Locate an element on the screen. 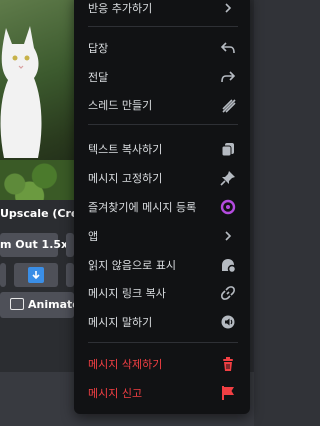 The image size is (320, 426). trash-icon is located at coordinates (228, 364).